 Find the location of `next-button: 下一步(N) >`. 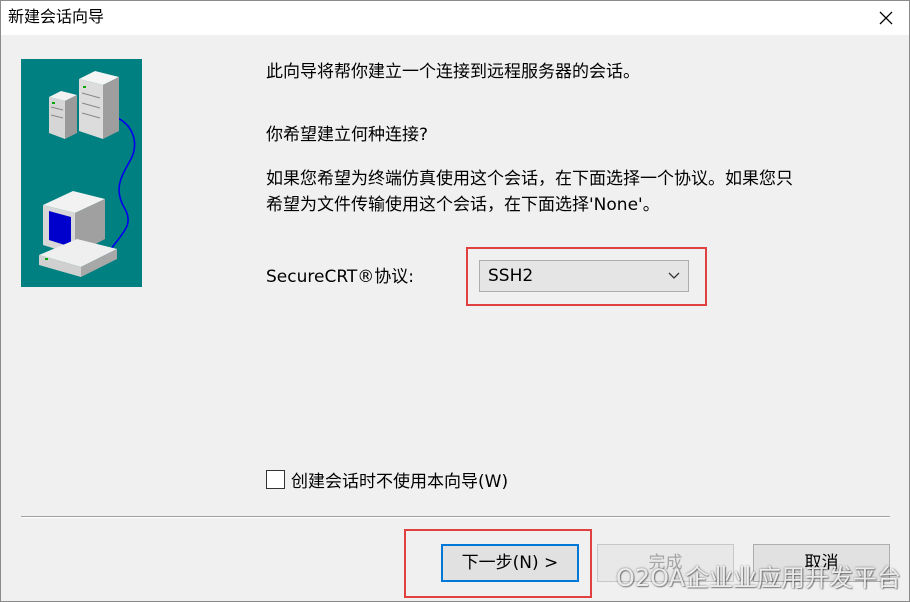

next-button: 下一步(N) > is located at coordinates (510, 563).